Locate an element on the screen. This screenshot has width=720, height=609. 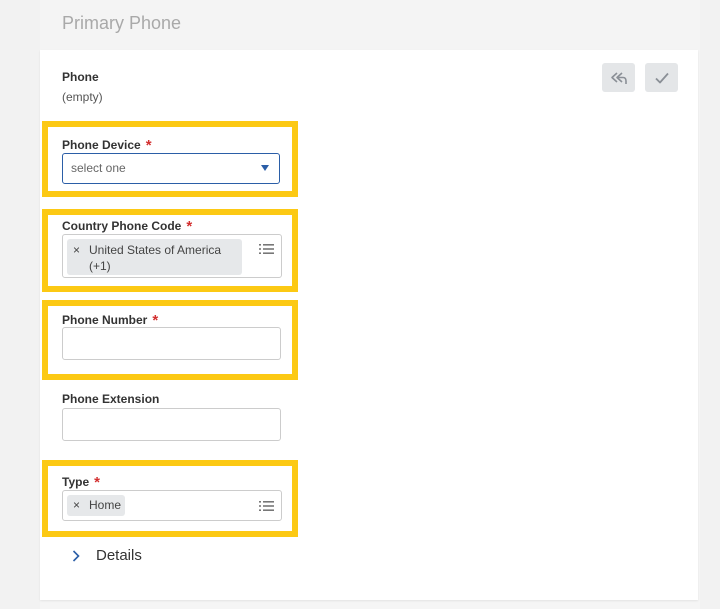
details-label: Details is located at coordinates (119, 555).